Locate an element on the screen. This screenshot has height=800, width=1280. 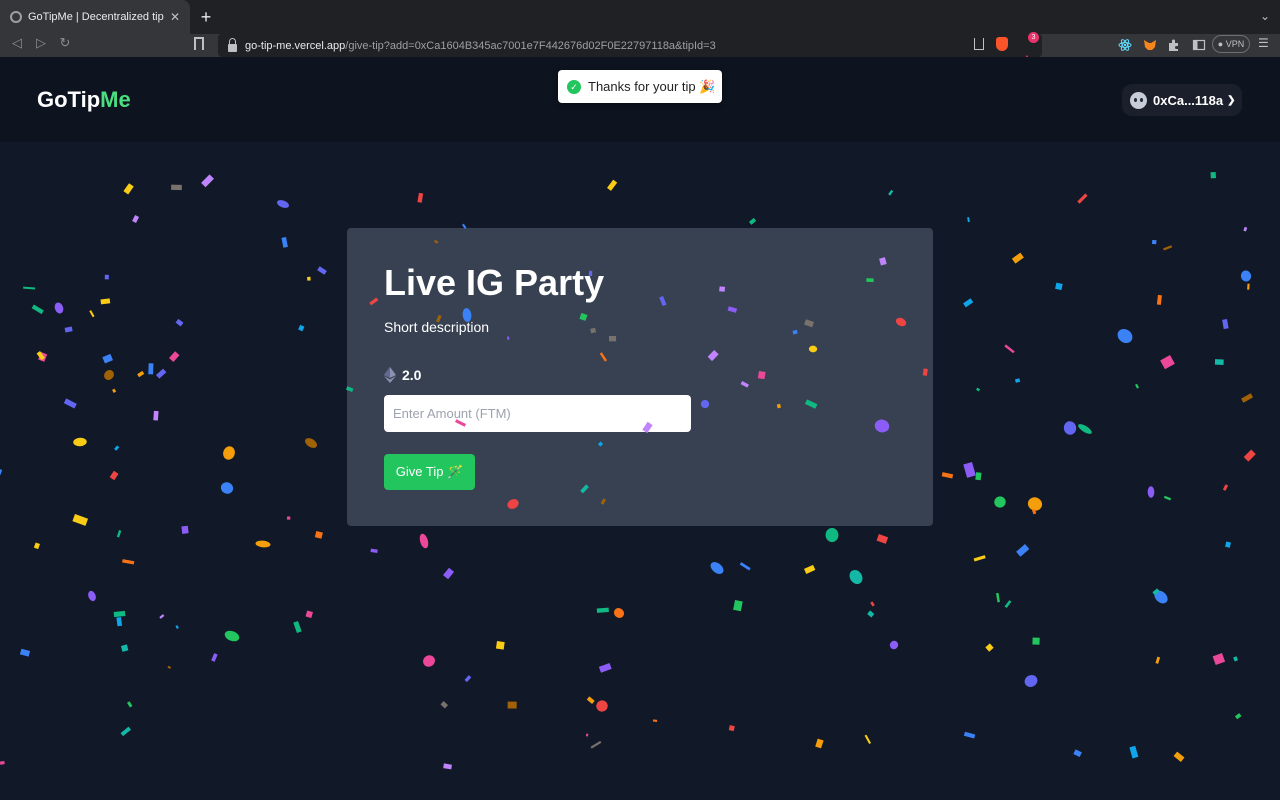
brave-rewards-icon: 3 is located at coordinates (1029, 49).